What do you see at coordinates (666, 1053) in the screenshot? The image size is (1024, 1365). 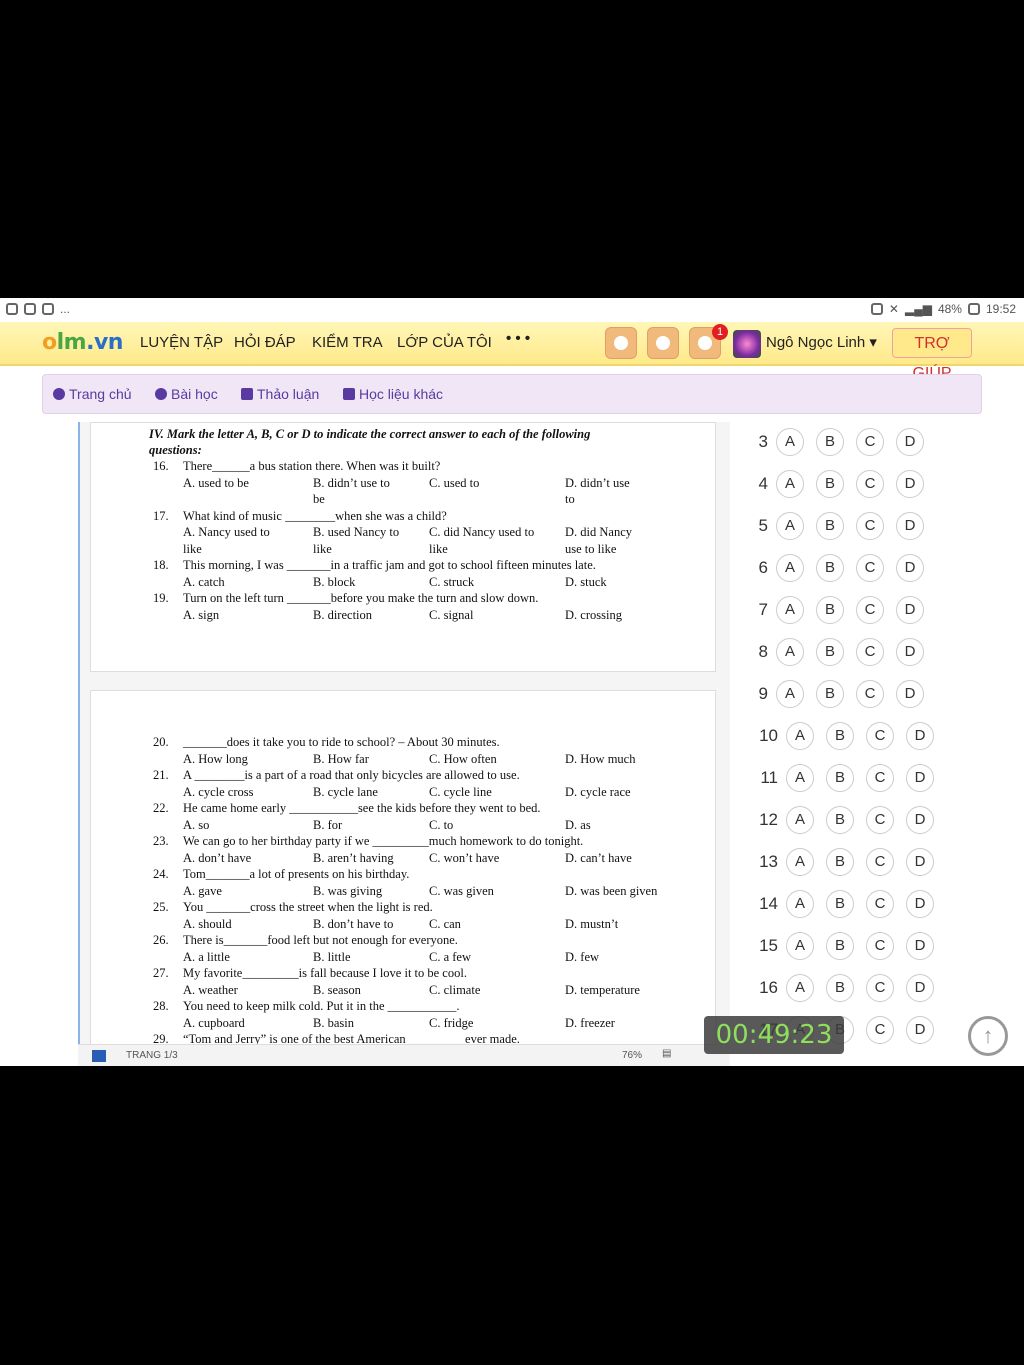 I see `layout-icon: ▤` at bounding box center [666, 1053].